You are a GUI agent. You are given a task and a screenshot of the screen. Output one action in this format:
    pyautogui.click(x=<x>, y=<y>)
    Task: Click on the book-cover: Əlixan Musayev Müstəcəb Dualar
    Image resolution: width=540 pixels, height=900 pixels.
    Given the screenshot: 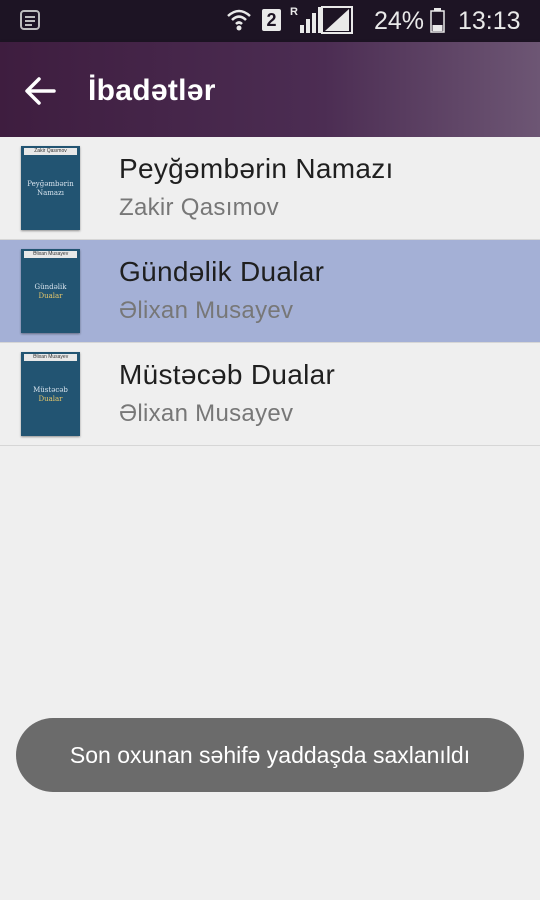 What is the action you would take?
    pyautogui.click(x=50, y=394)
    